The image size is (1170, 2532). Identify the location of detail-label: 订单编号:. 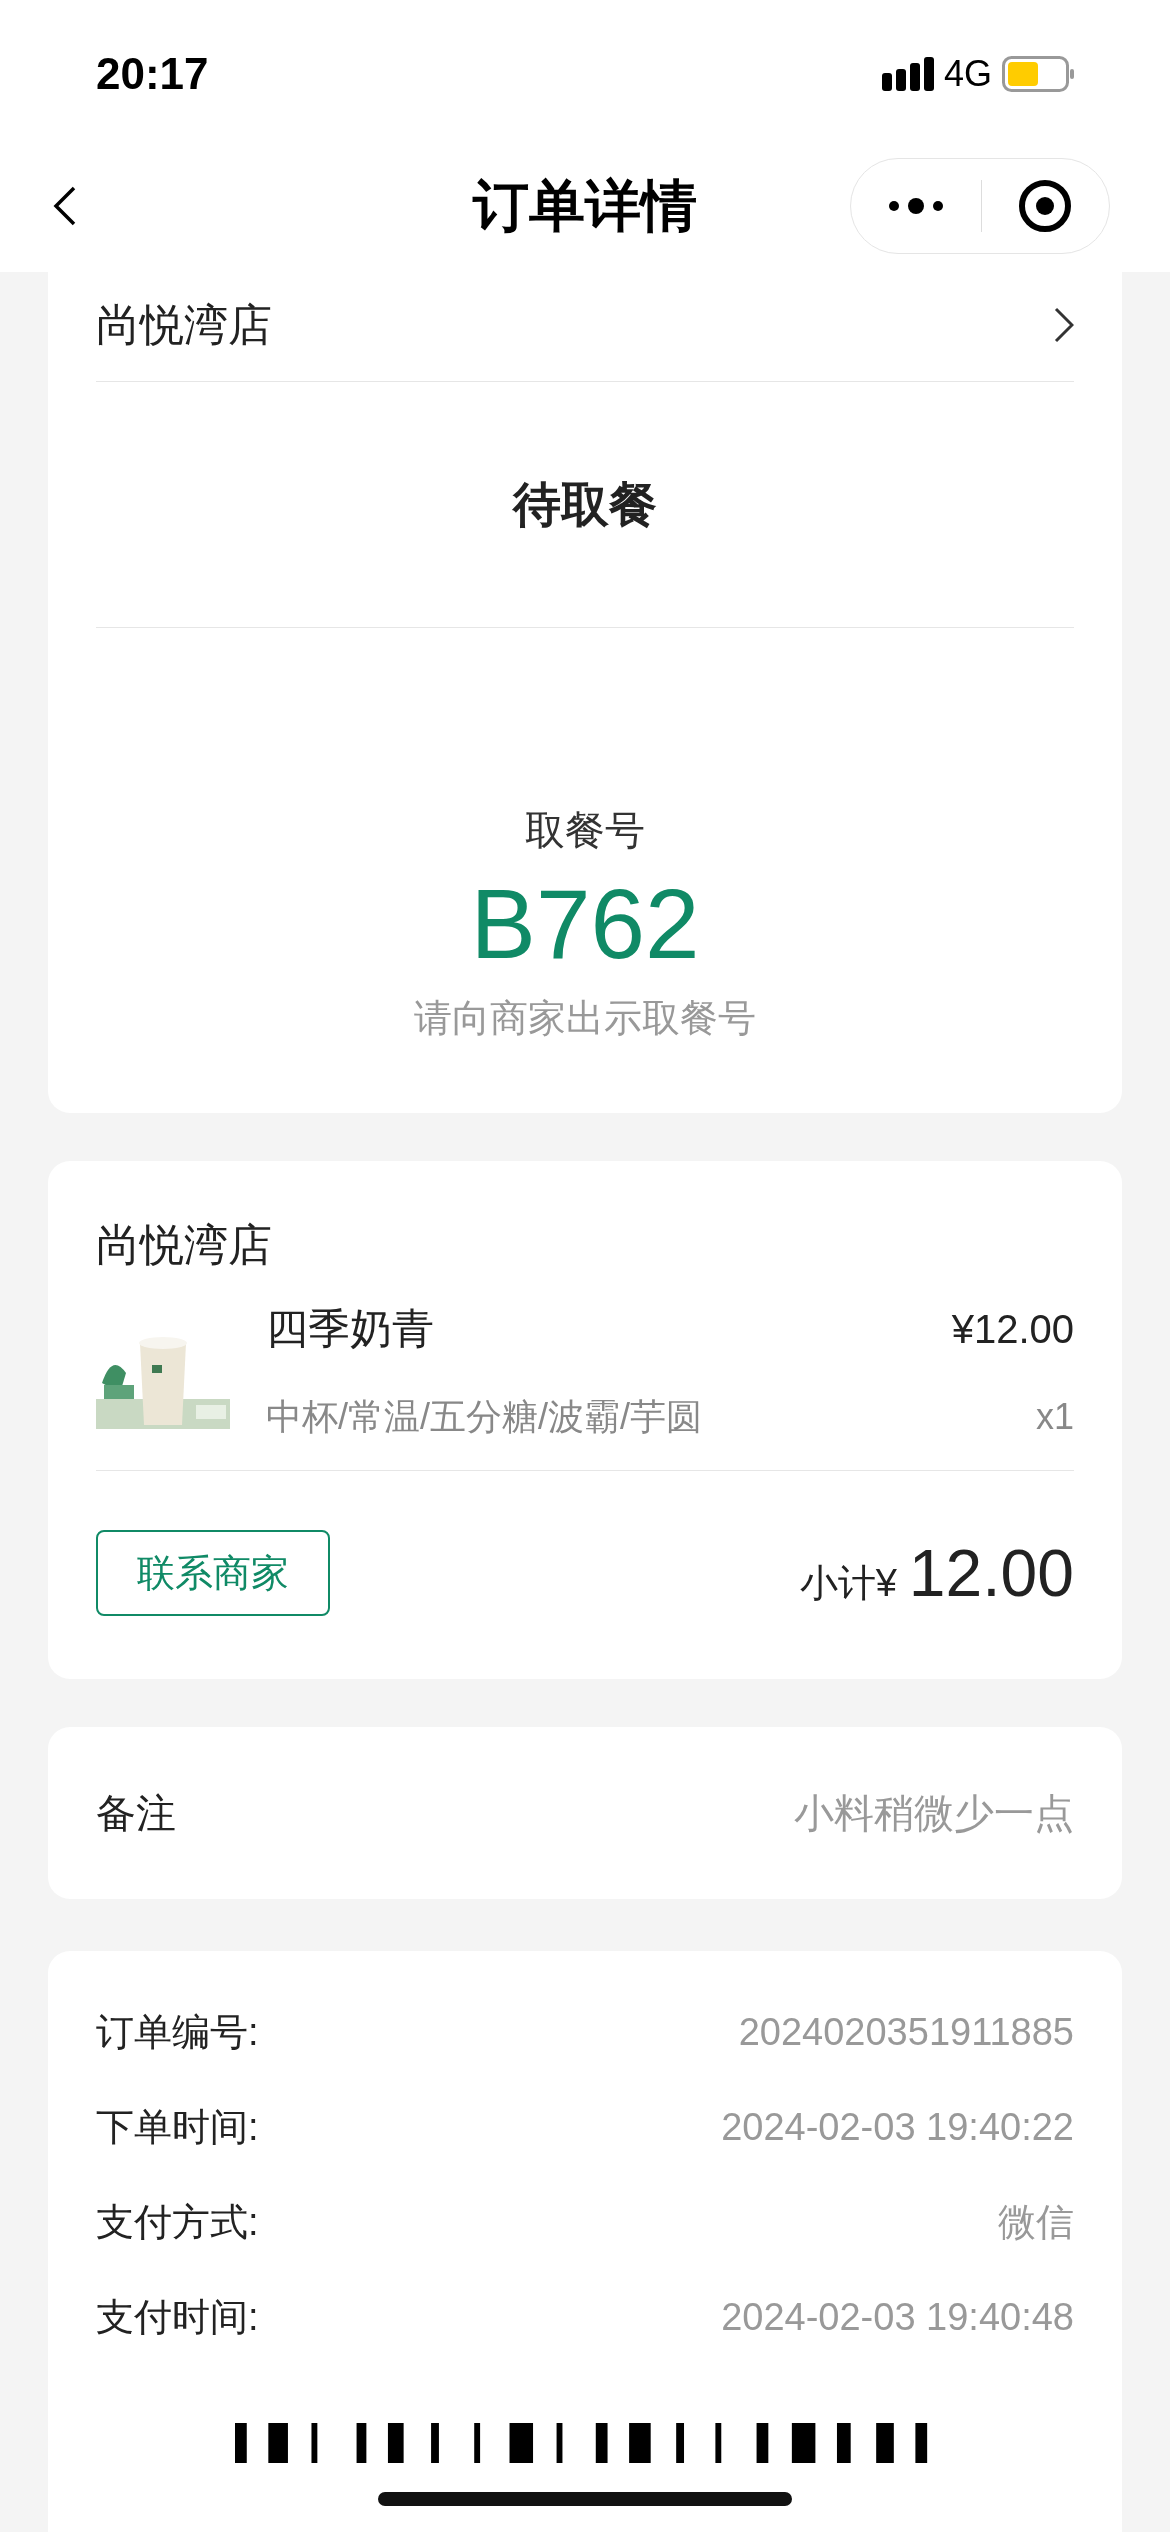
(177, 2032).